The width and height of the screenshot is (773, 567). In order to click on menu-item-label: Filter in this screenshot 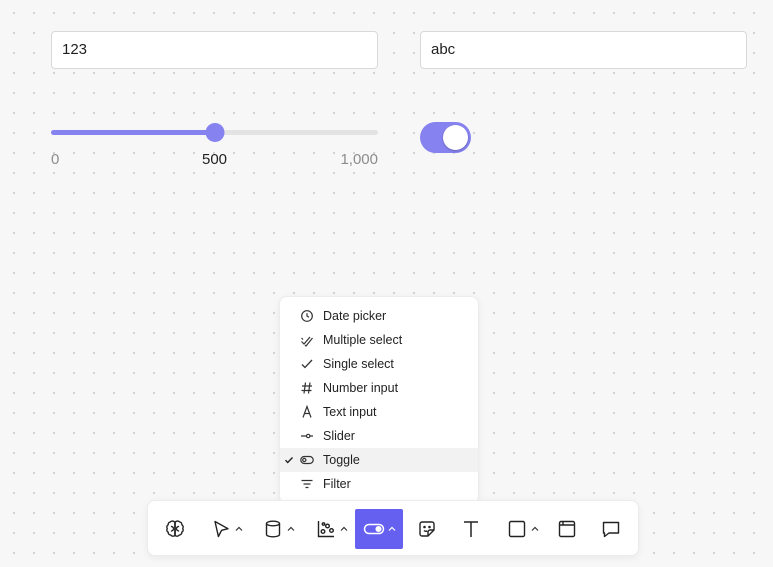, I will do `click(337, 484)`.